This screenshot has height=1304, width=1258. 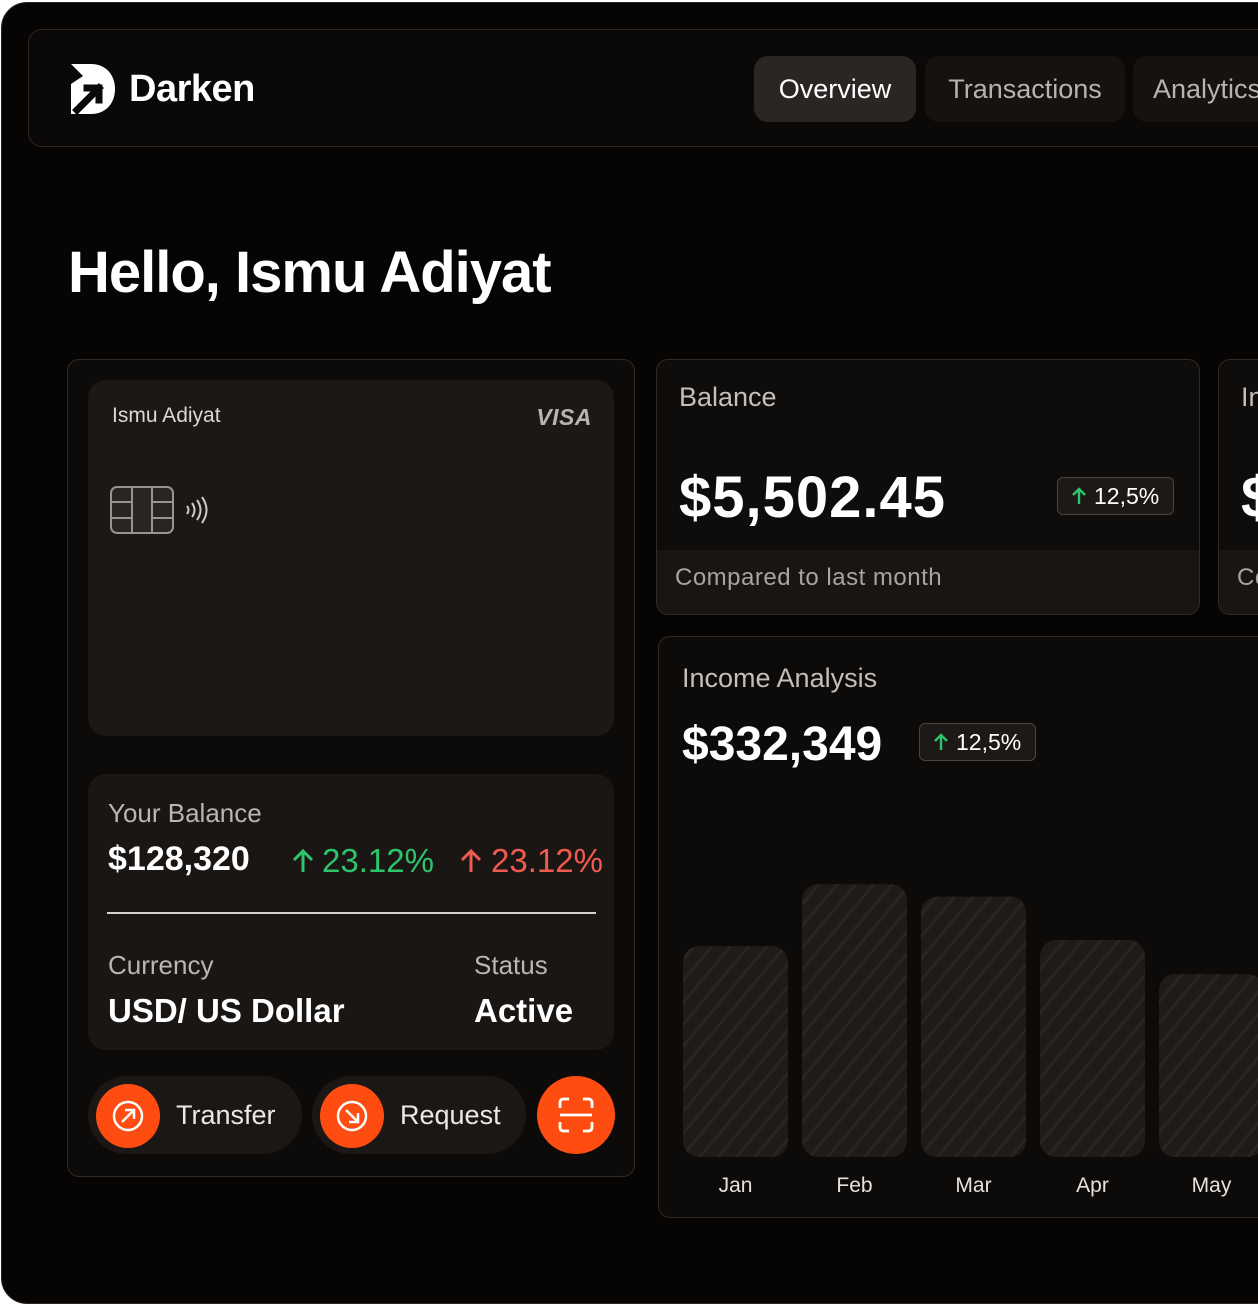 What do you see at coordinates (310, 272) in the screenshot?
I see `page-title: Hello, Ismu Adiyat` at bounding box center [310, 272].